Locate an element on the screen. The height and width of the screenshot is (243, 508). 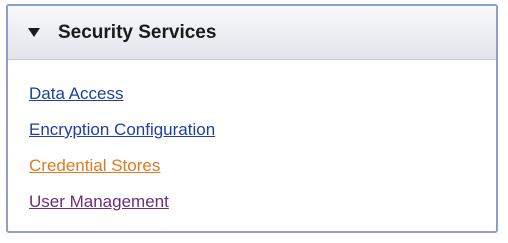
user-management-link: User Management is located at coordinates (262, 210).